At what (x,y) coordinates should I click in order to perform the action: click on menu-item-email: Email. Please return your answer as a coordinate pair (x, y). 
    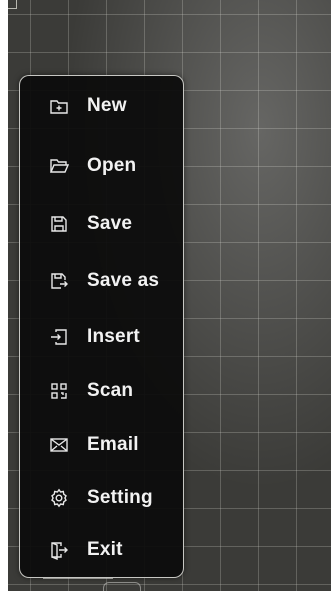
    Looking at the image, I should click on (93, 445).